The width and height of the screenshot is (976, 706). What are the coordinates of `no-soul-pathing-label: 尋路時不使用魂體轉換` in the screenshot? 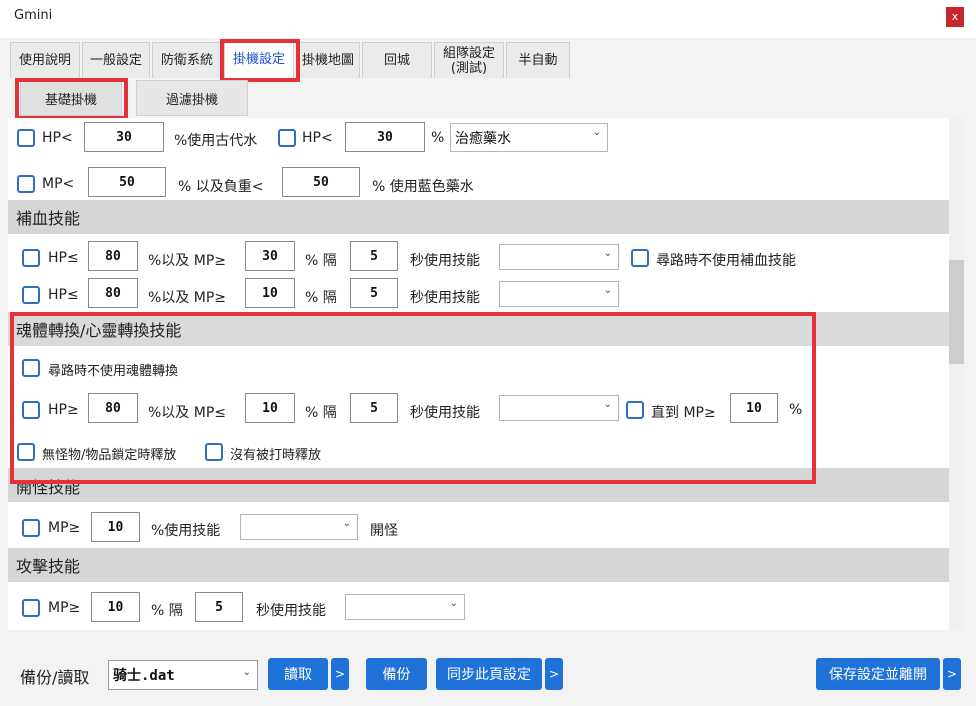 It's located at (113, 371).